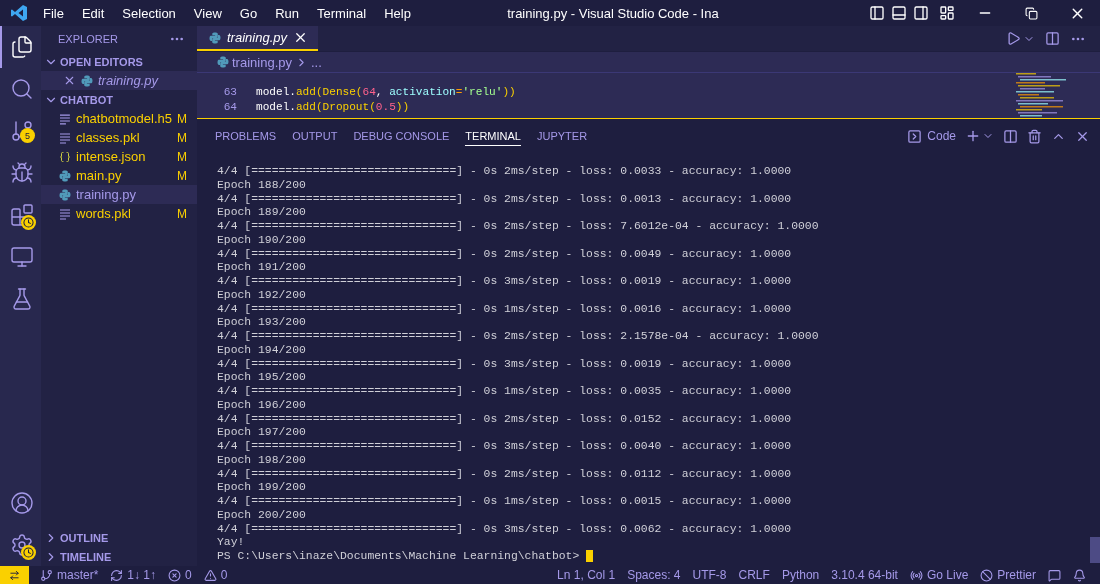  I want to click on status-item: UTF-8, so click(709, 575).